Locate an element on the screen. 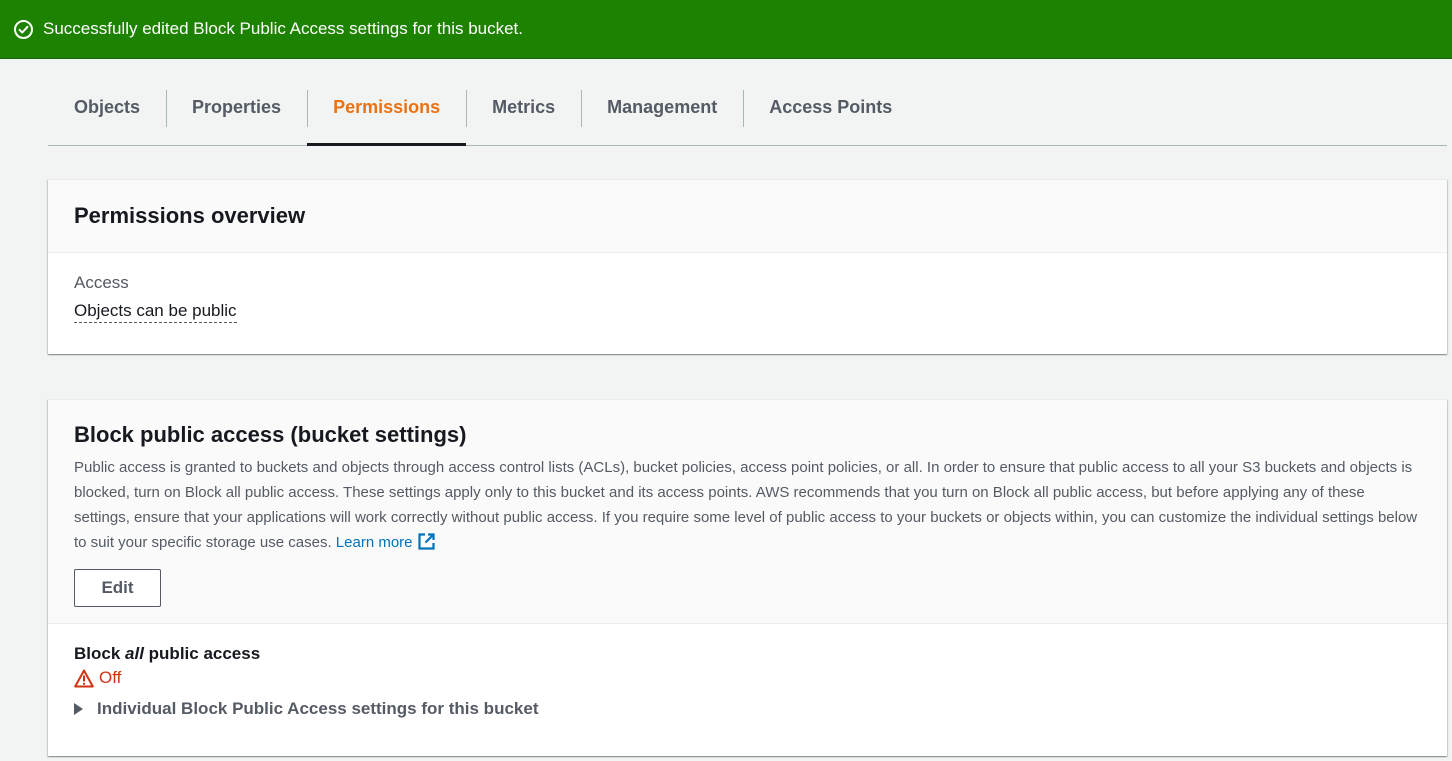 The height and width of the screenshot is (761, 1452). check-circle-icon is located at coordinates (23, 29).